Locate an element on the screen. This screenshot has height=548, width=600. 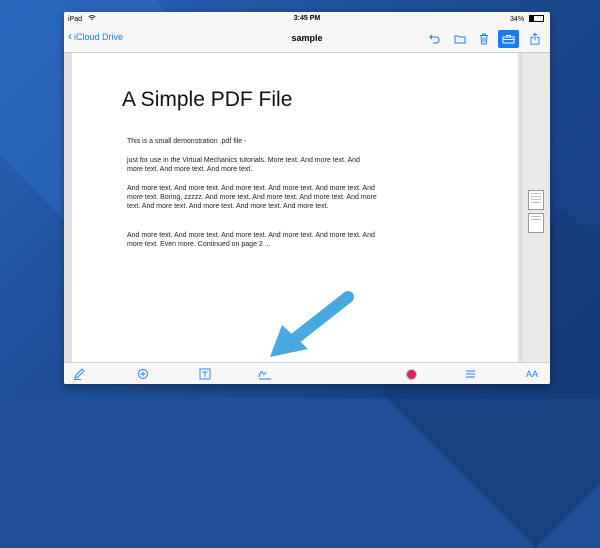
folder-icon is located at coordinates (460, 39).